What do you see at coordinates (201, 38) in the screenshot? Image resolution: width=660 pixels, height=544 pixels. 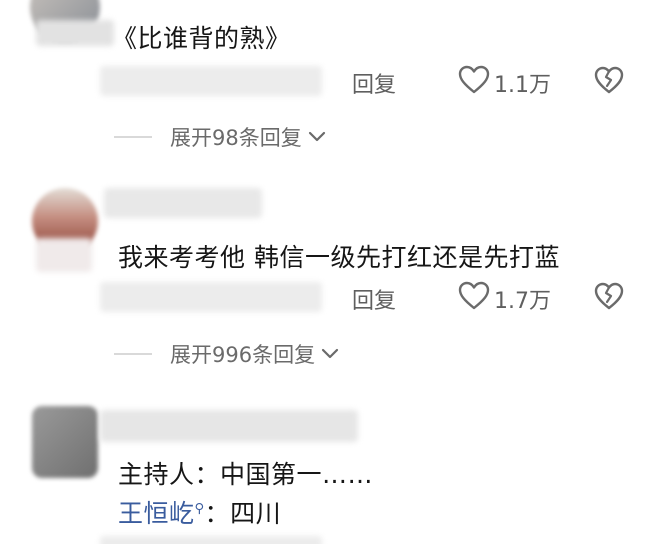 I see `comment-text: 《比谁背的熟》` at bounding box center [201, 38].